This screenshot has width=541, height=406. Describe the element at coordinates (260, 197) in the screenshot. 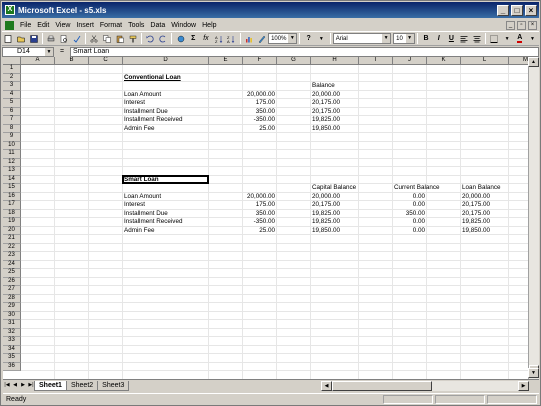

I see `cell-F16: 20,000.00` at that location.